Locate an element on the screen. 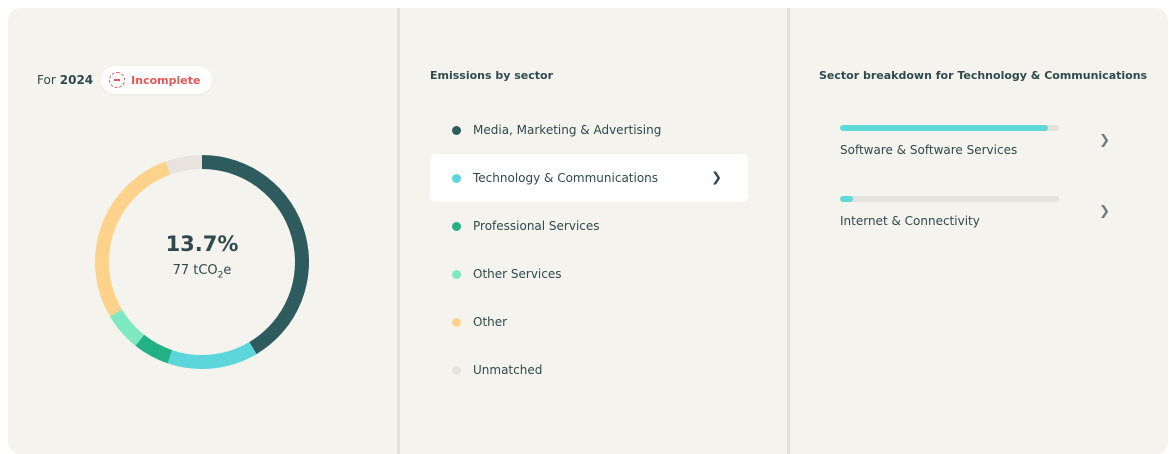 This screenshot has height=454, width=1169. sector-item-technology: Technology & Communications ❯ is located at coordinates (589, 178).